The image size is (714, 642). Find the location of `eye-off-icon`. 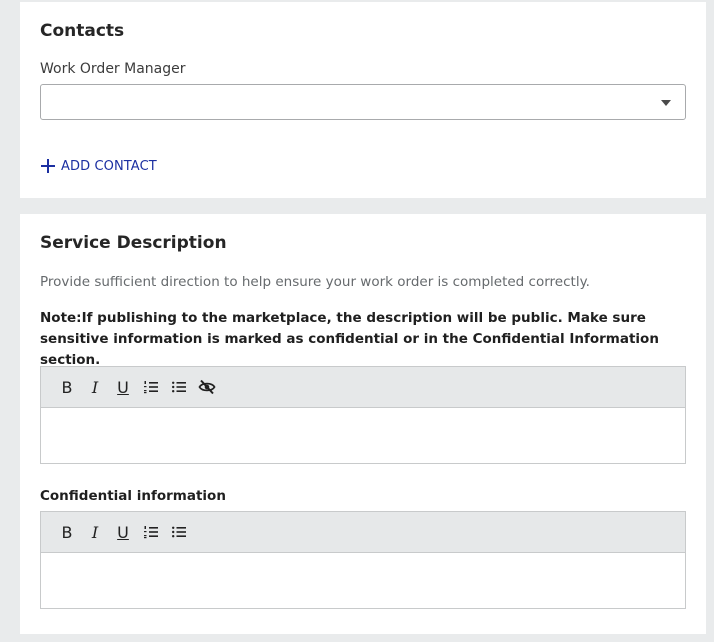

eye-off-icon is located at coordinates (207, 387).